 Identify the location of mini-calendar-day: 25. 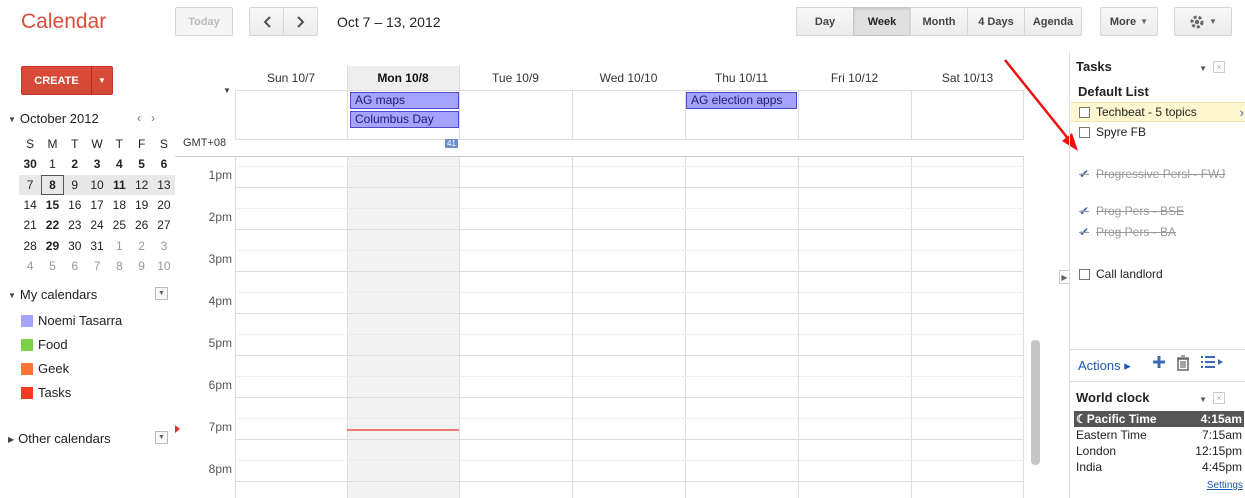
(119, 225).